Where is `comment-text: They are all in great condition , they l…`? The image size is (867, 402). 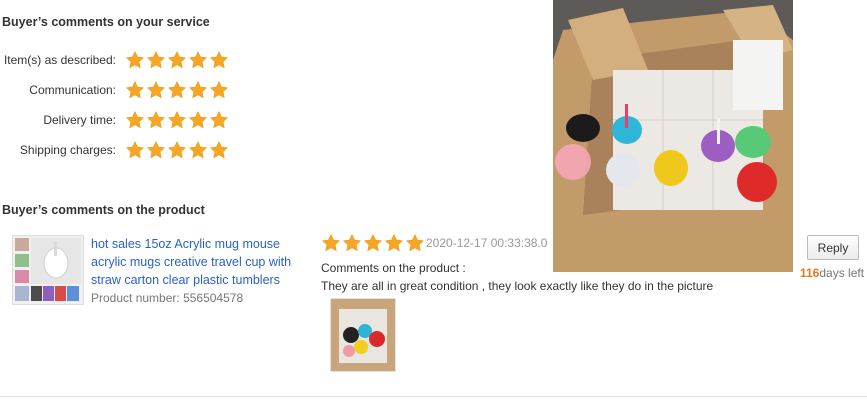 comment-text: They are all in great condition , they l… is located at coordinates (517, 286).